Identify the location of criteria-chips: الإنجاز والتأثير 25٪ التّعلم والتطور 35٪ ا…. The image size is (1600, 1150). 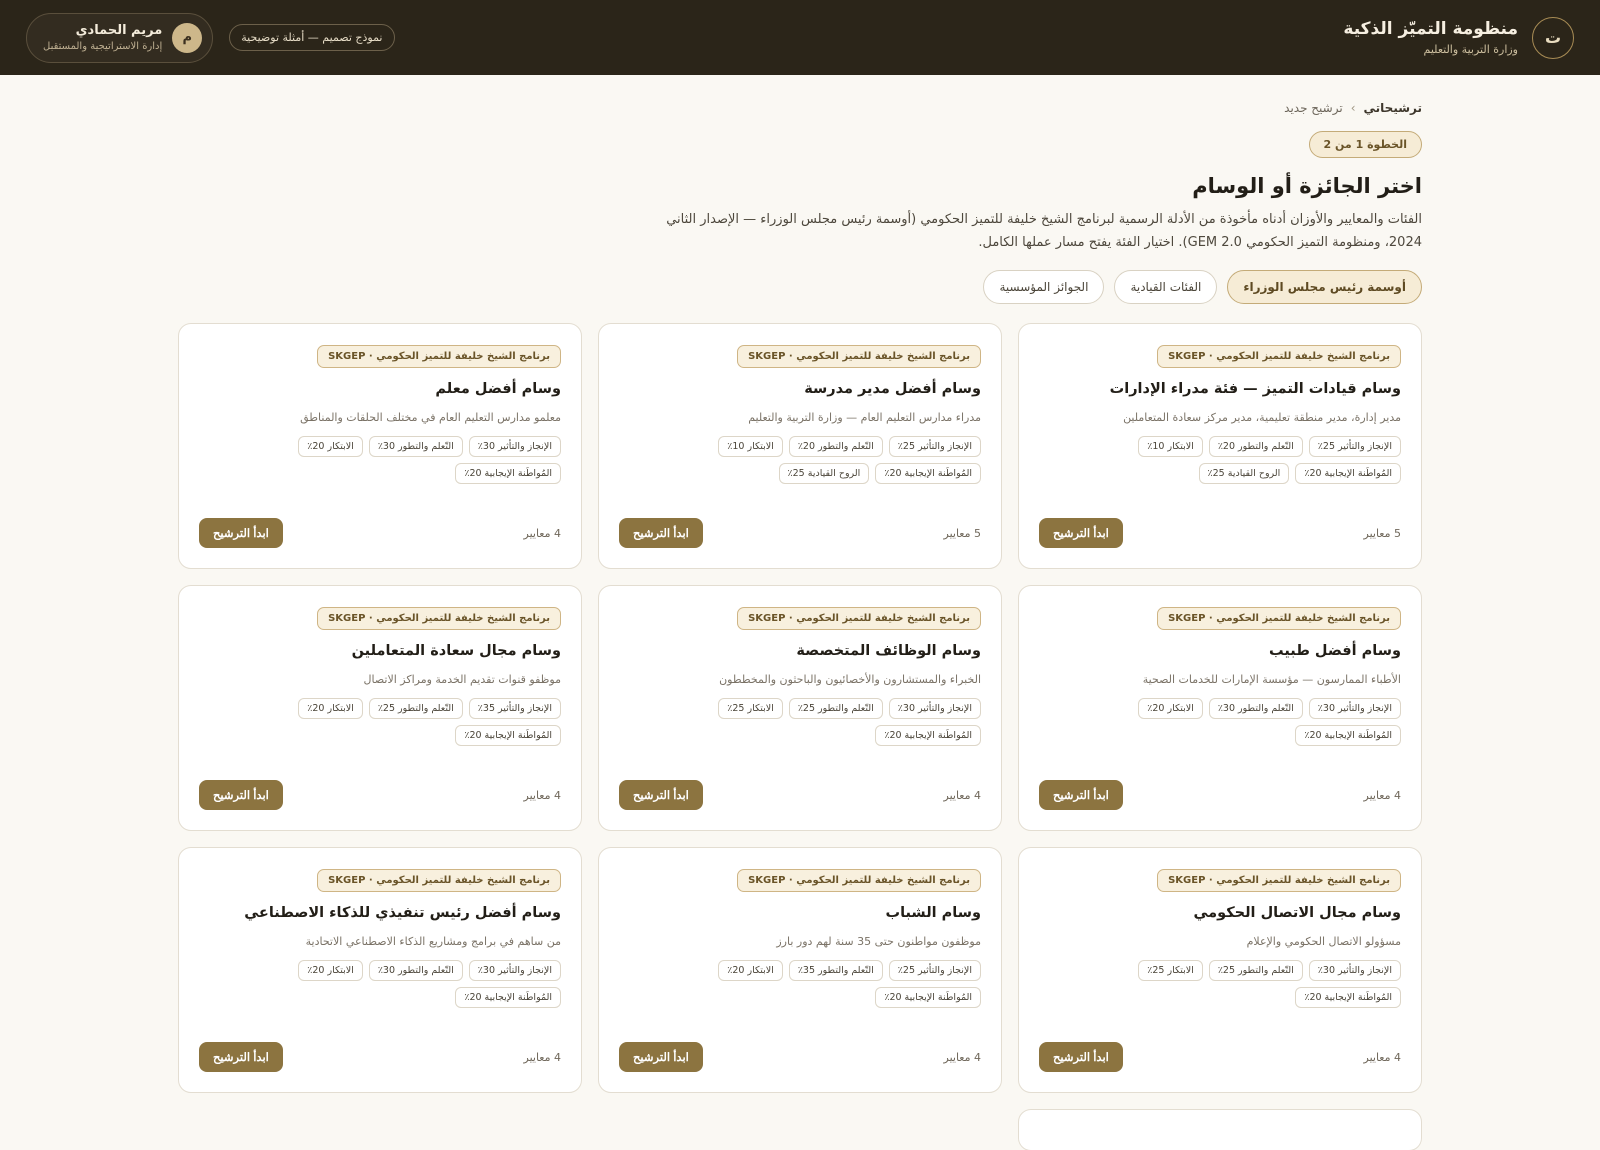
(846, 984).